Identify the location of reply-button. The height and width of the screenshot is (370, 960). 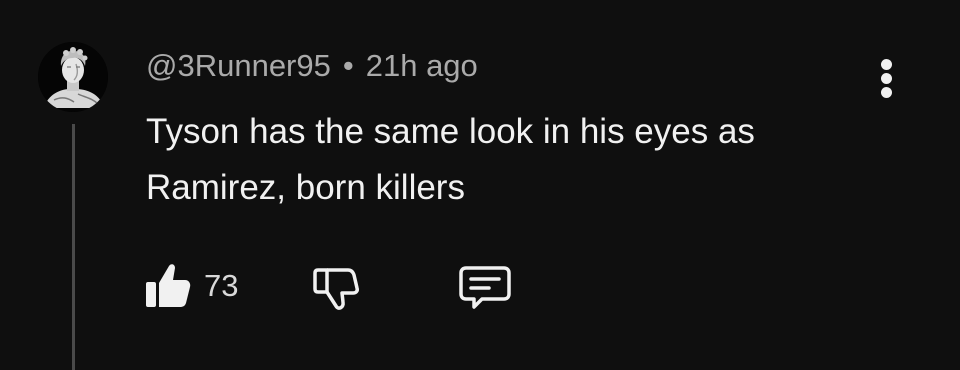
(486, 286).